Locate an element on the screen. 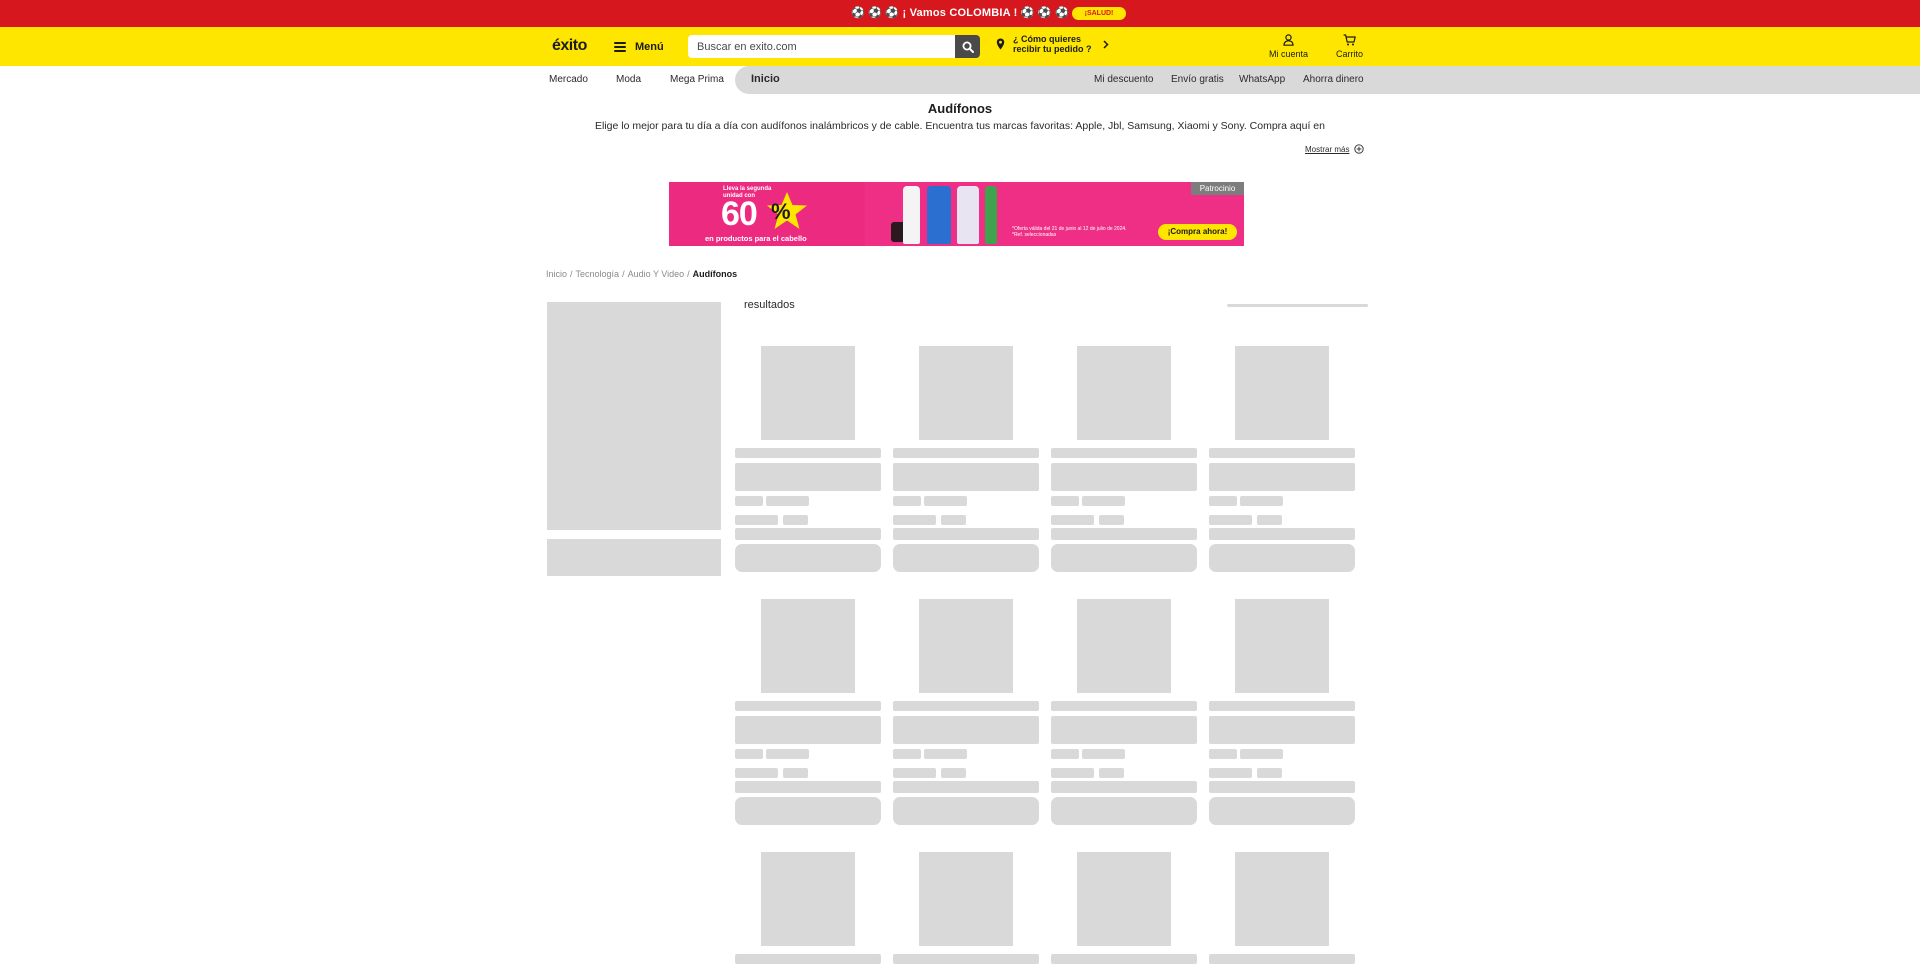 The height and width of the screenshot is (967, 1920). cart-button: Carrito is located at coordinates (1349, 46).